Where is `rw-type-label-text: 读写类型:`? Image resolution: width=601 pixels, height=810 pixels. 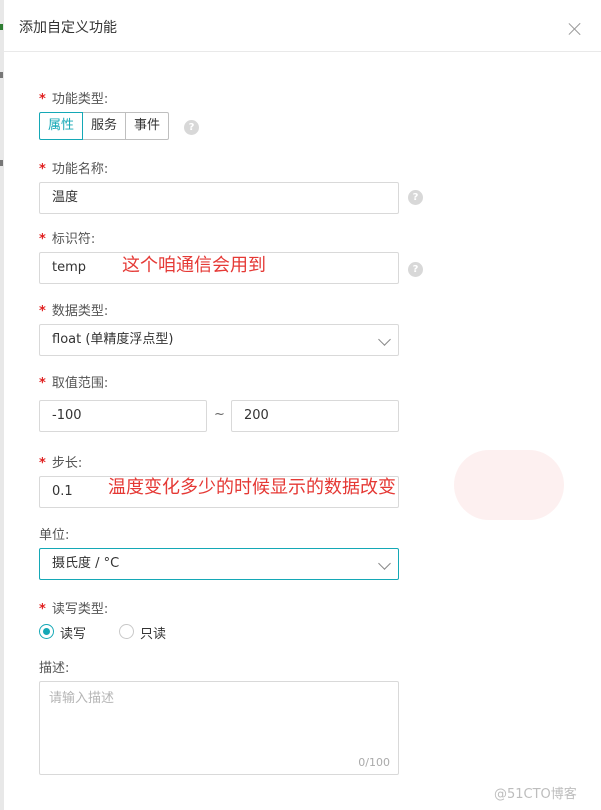 rw-type-label-text: 读写类型: is located at coordinates (80, 609).